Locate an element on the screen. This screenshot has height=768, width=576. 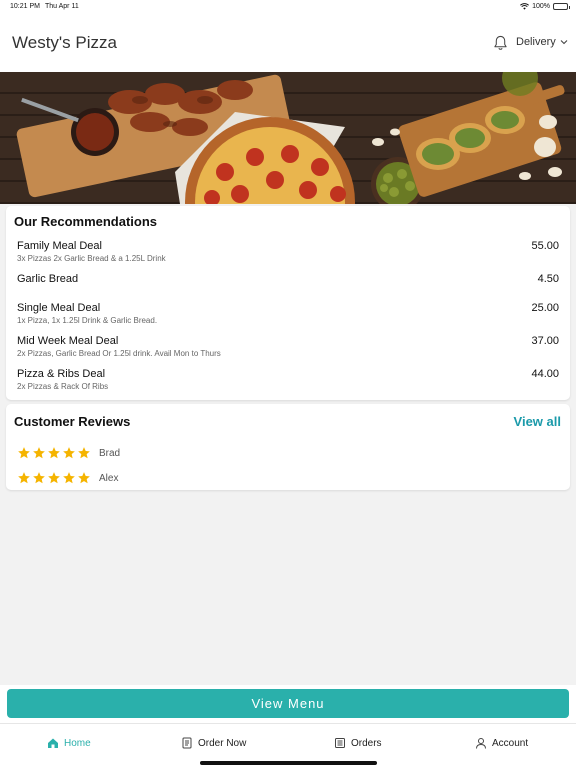
item-name: Single Meal Deal is located at coordinates (59, 308).